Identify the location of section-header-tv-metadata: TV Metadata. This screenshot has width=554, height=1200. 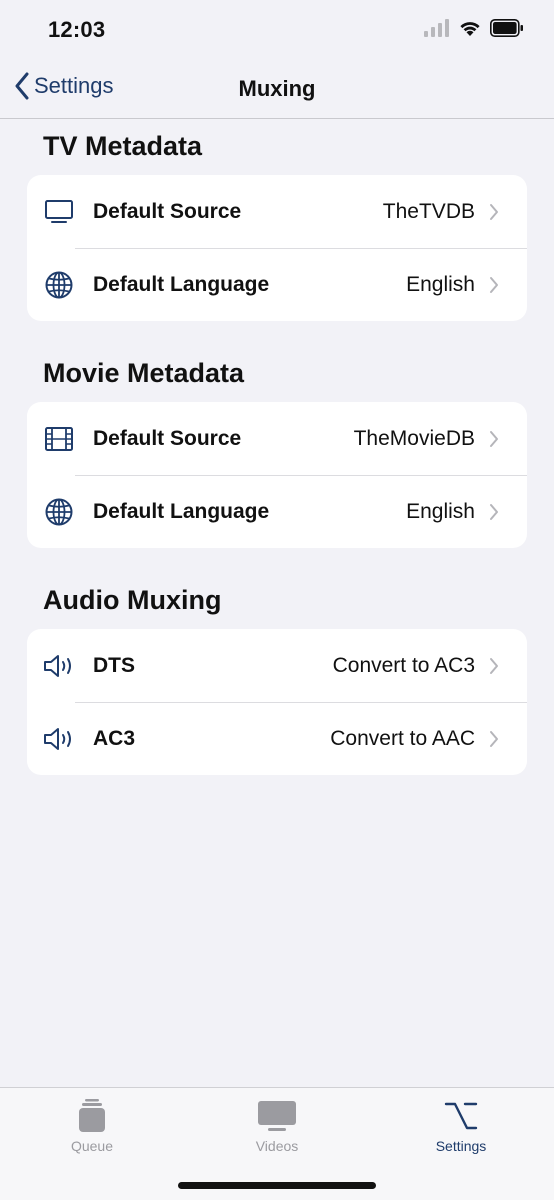
(123, 146).